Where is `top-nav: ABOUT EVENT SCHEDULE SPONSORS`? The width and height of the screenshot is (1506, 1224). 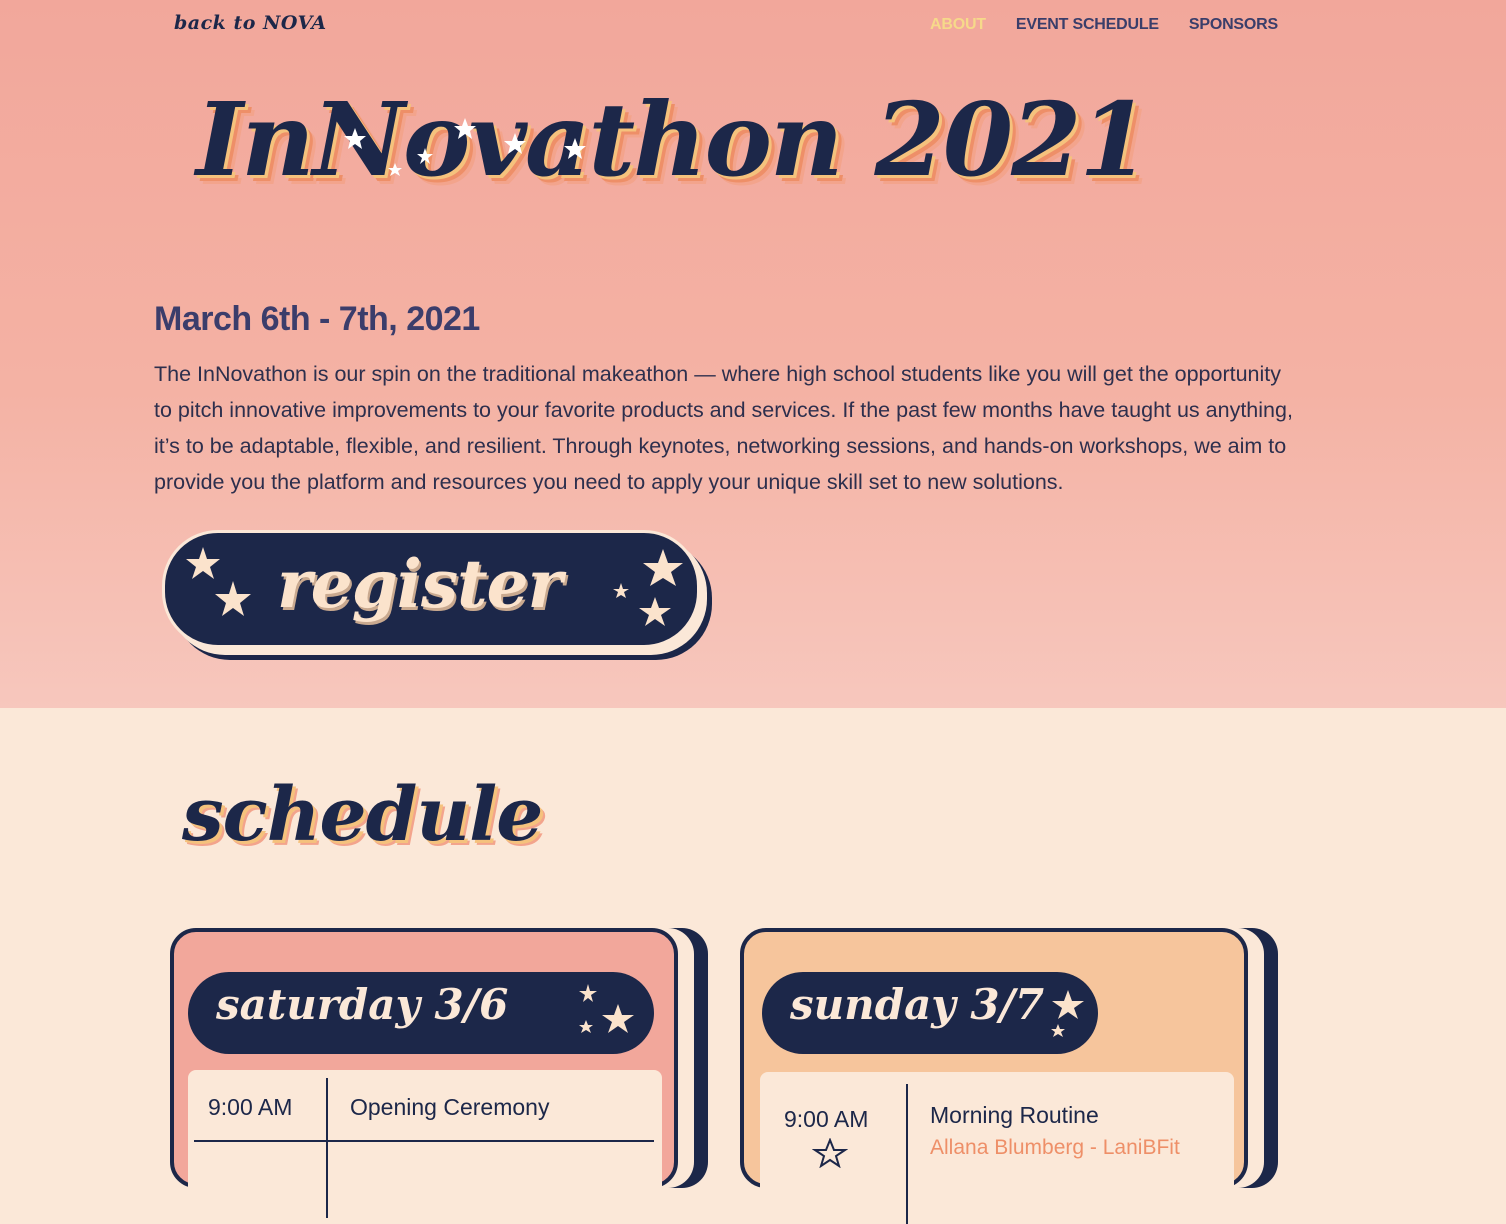
top-nav: ABOUT EVENT SCHEDULE SPONSORS is located at coordinates (1104, 25).